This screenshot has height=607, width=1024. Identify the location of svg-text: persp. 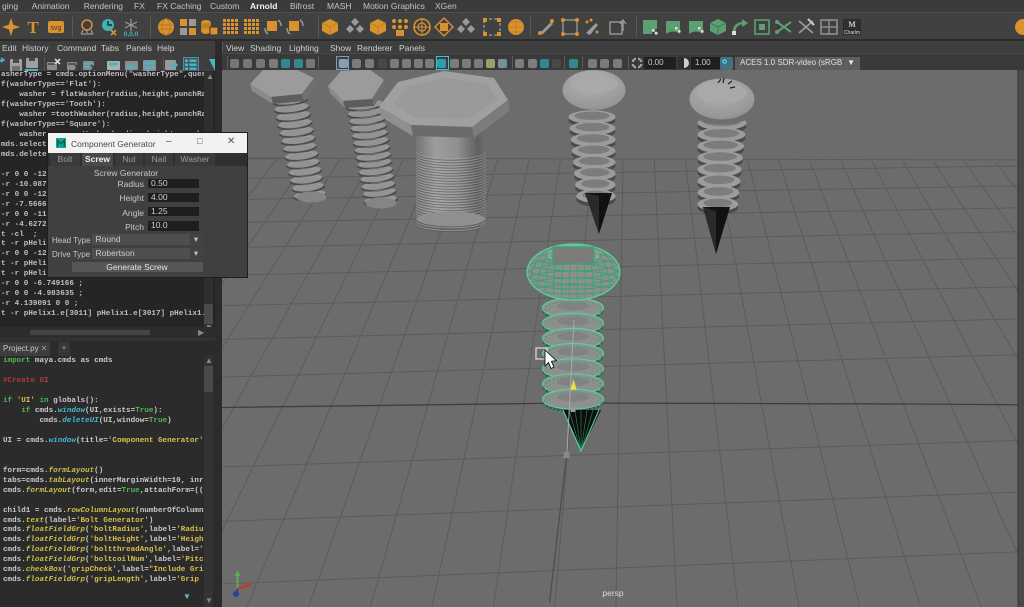
(613, 593).